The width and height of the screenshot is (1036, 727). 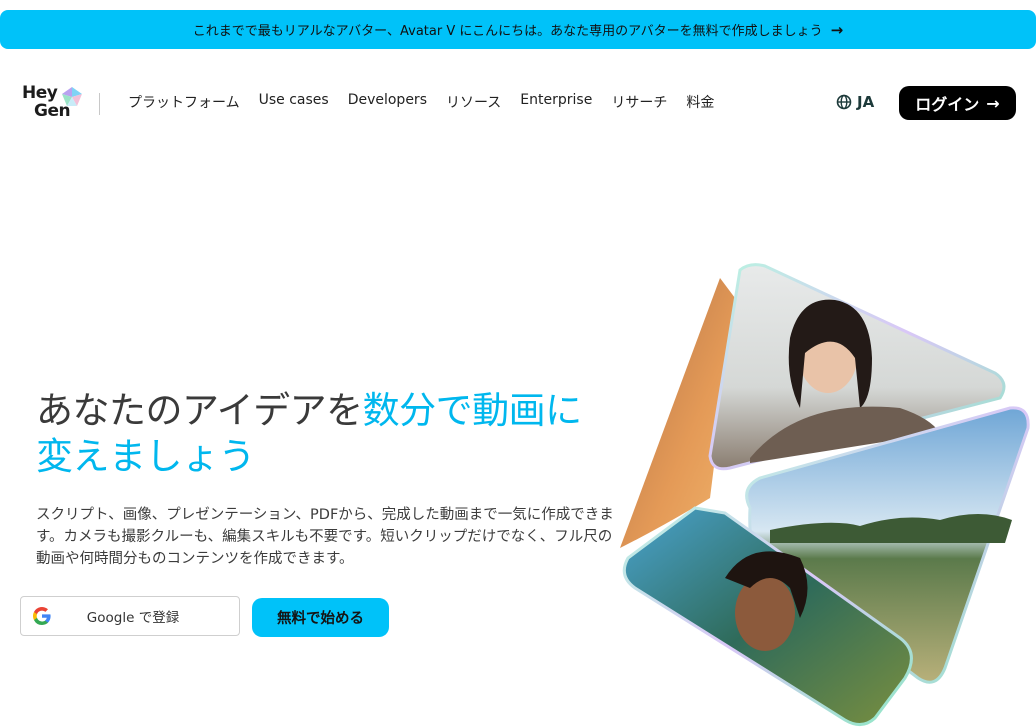 What do you see at coordinates (42, 616) in the screenshot?
I see `google-g-icon` at bounding box center [42, 616].